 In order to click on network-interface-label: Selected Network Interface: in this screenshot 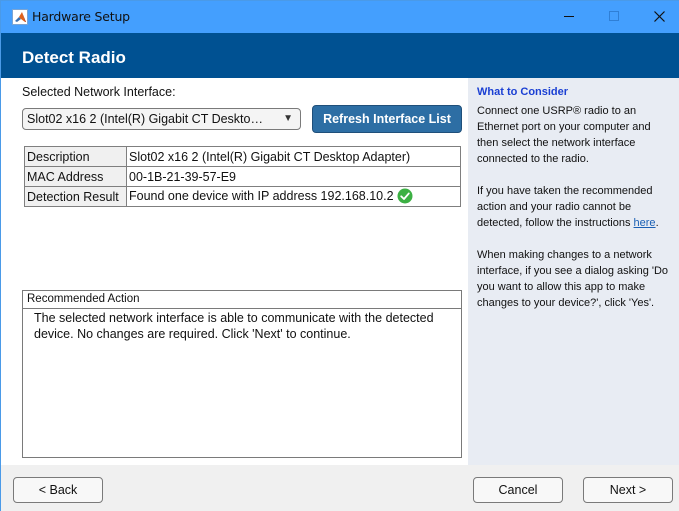, I will do `click(99, 92)`.